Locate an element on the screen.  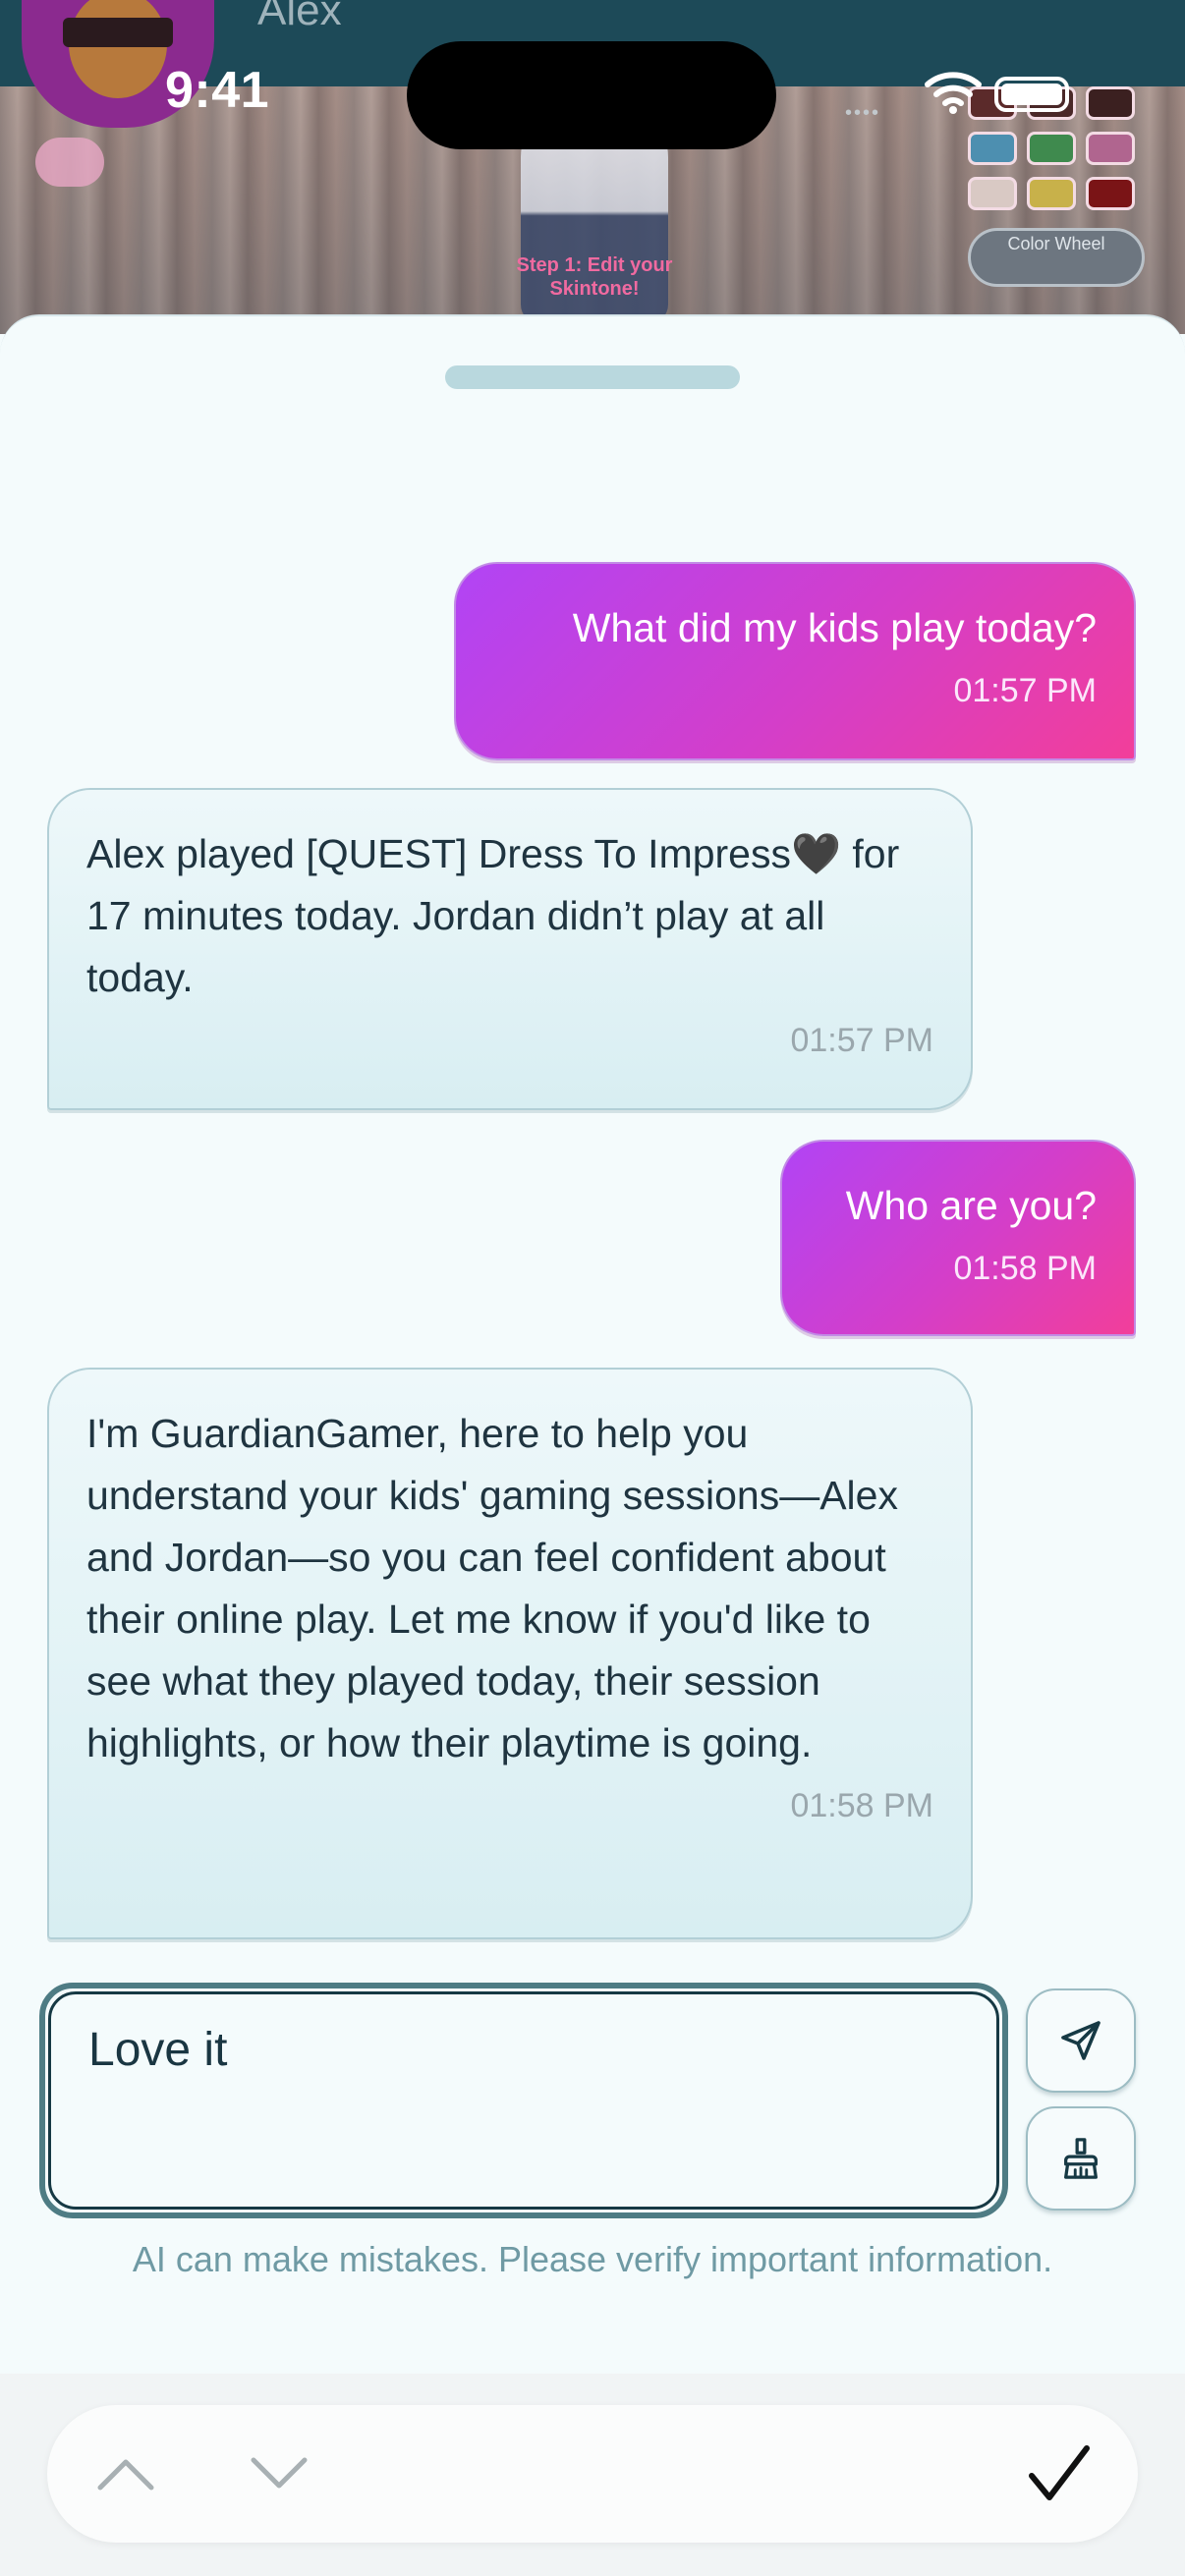
chevron-up-icon is located at coordinates (126, 2475).